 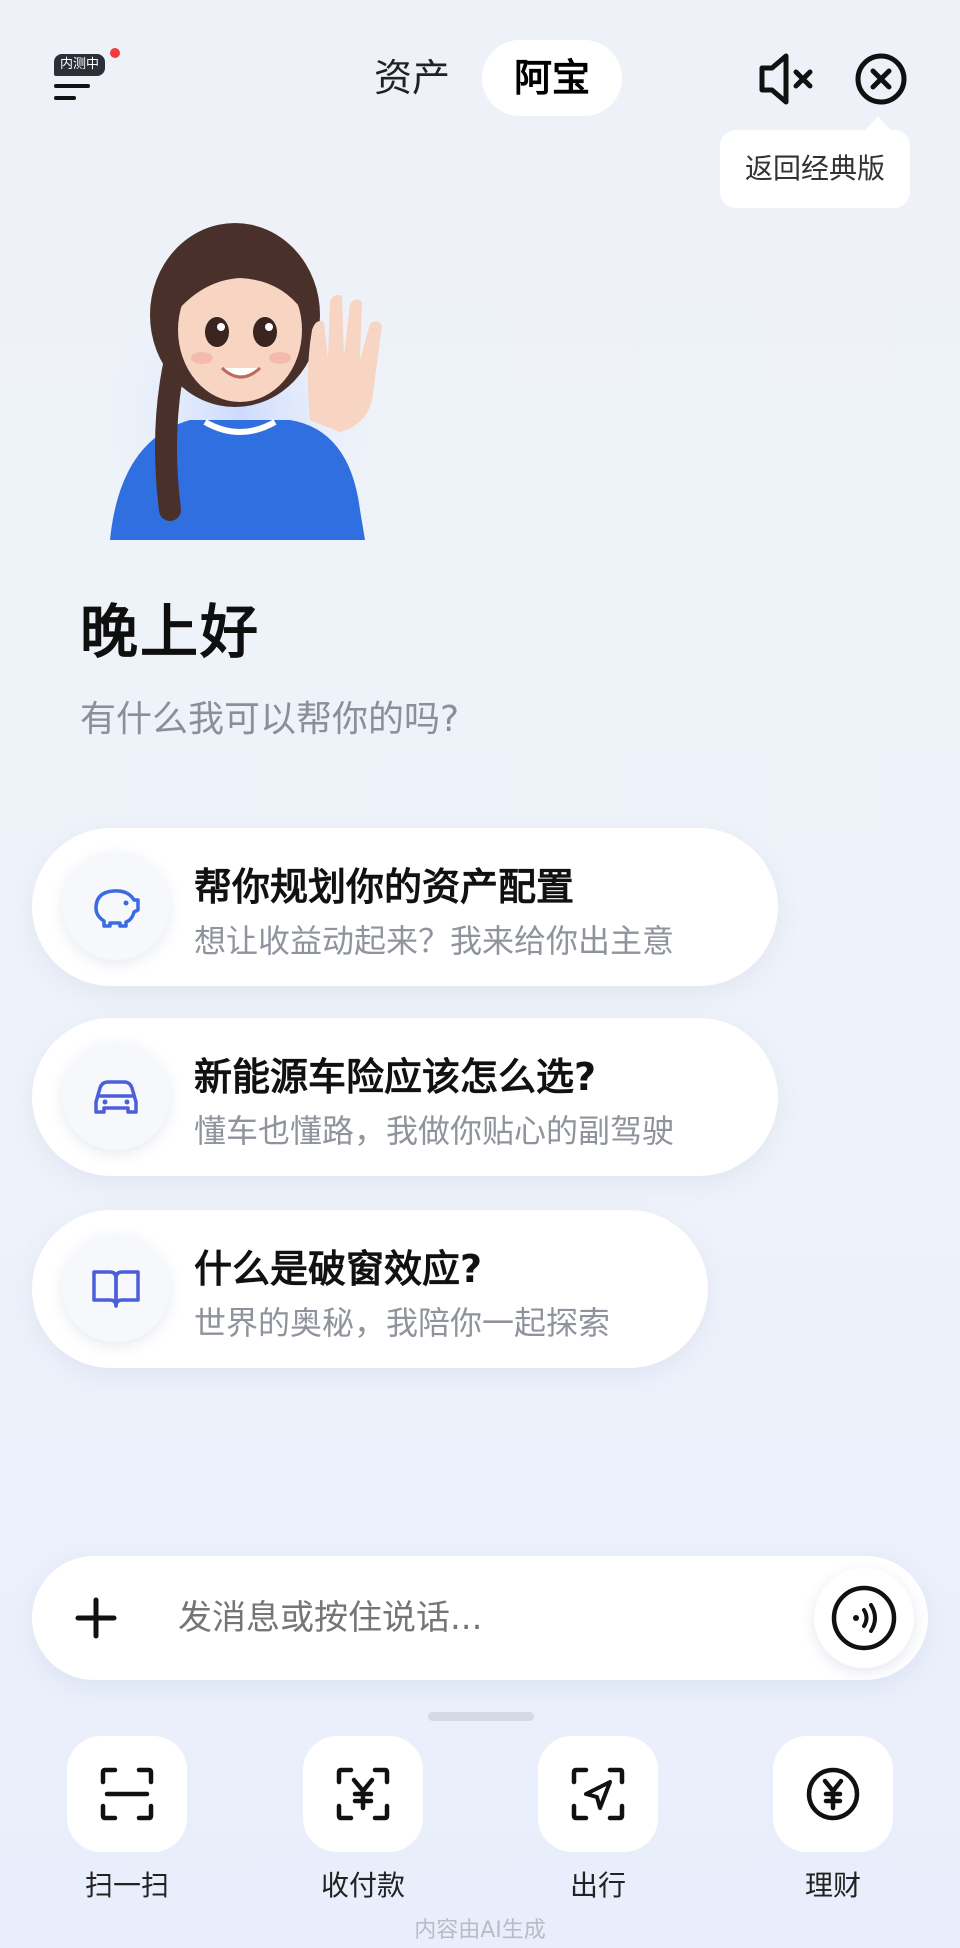 What do you see at coordinates (480, 1930) in the screenshot?
I see `ai-disclaimer: 内容由AI生成` at bounding box center [480, 1930].